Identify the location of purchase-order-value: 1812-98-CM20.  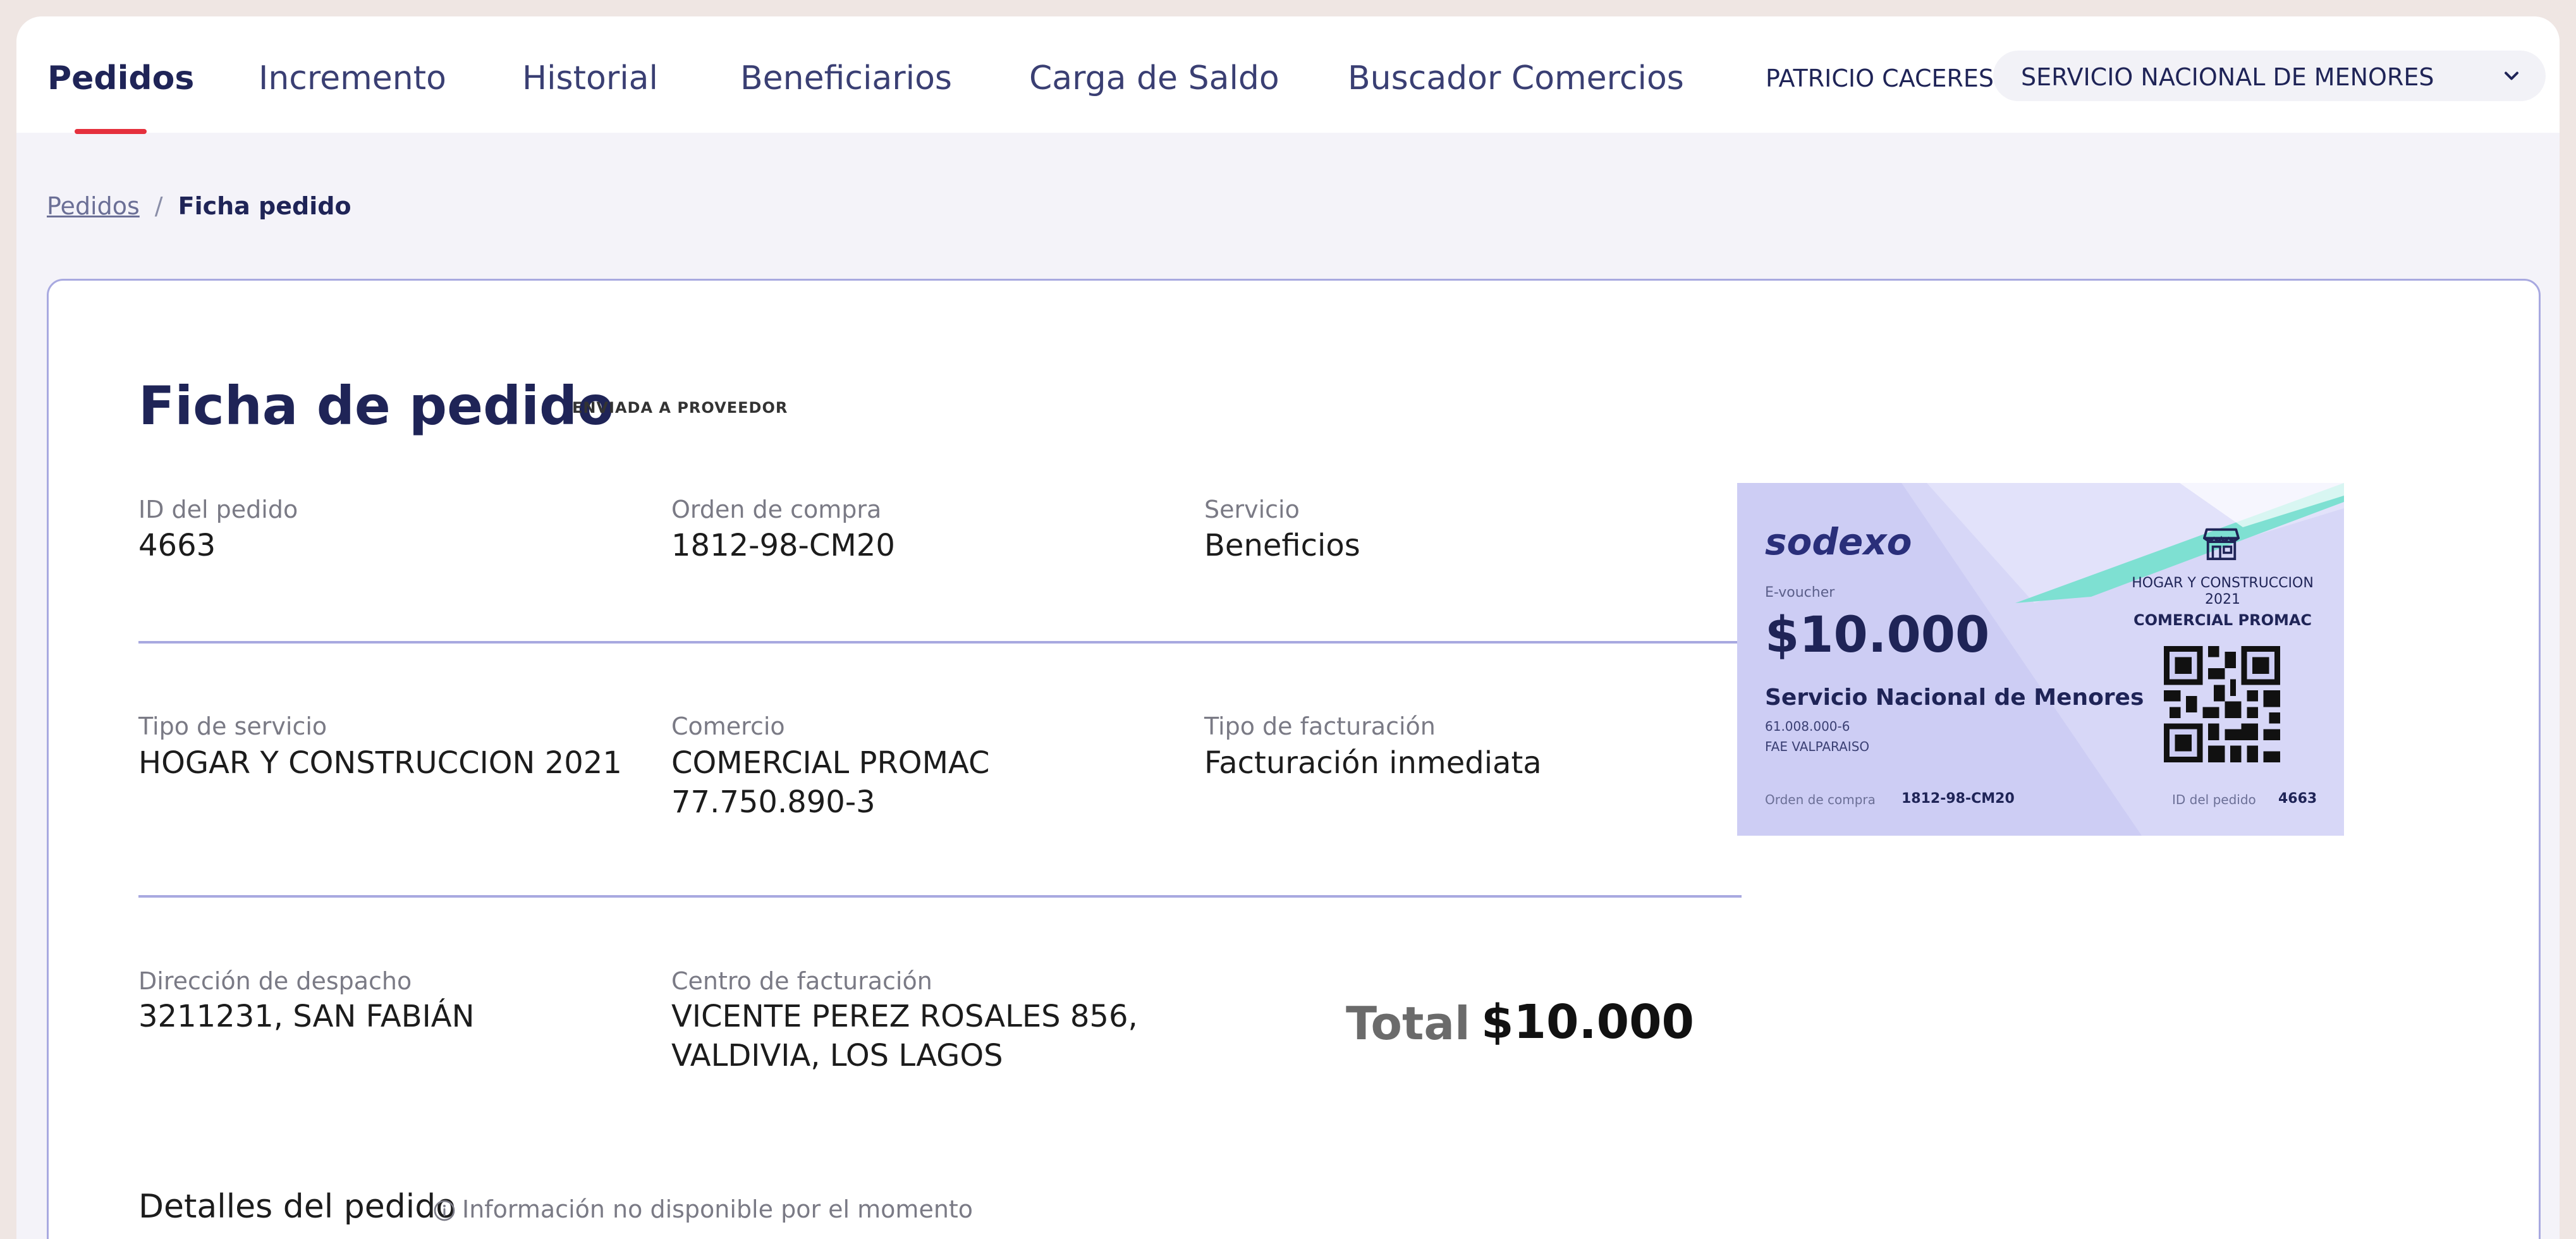
(783, 545).